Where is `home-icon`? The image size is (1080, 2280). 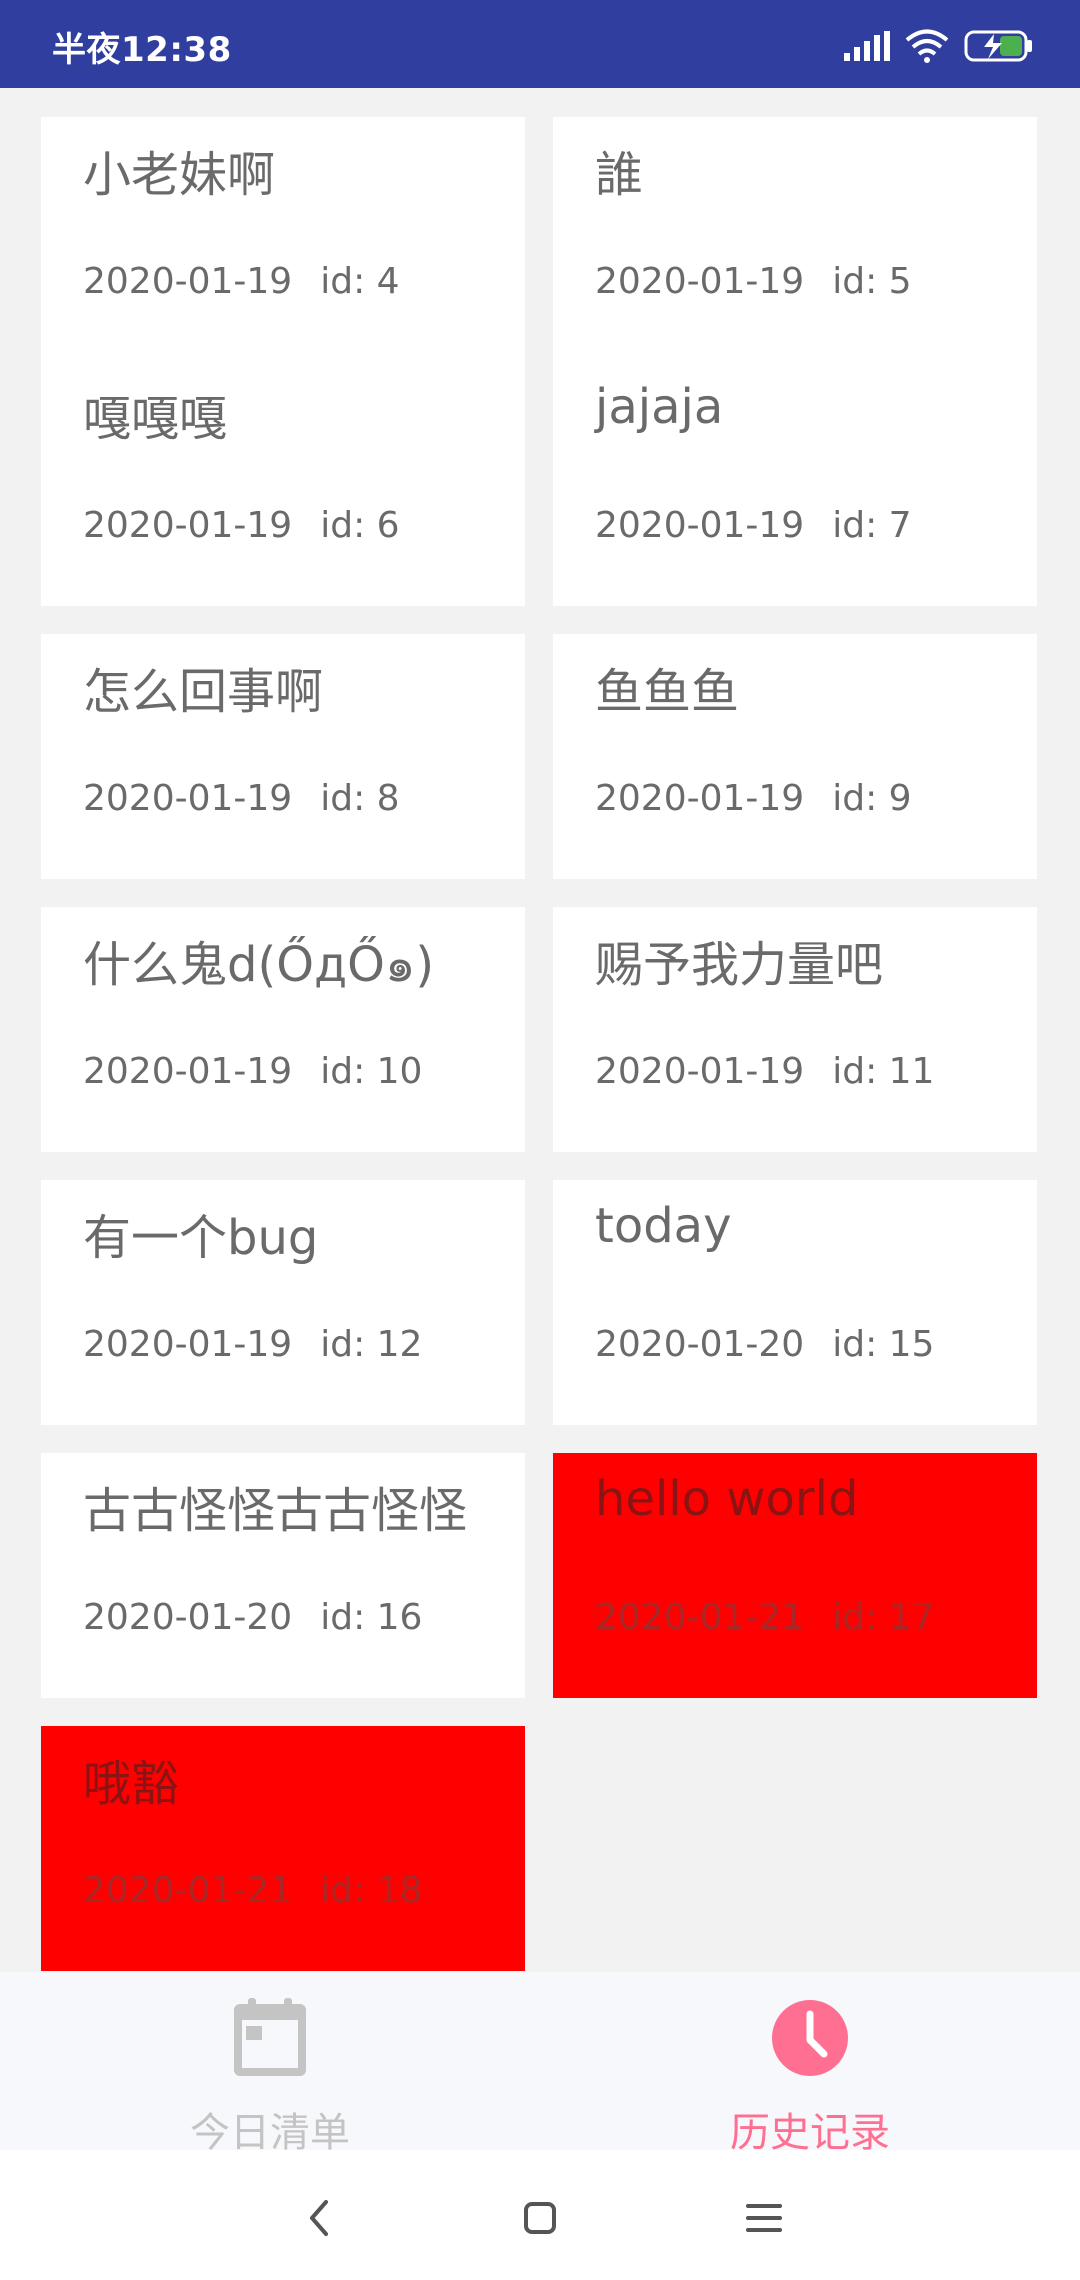 home-icon is located at coordinates (540, 2218).